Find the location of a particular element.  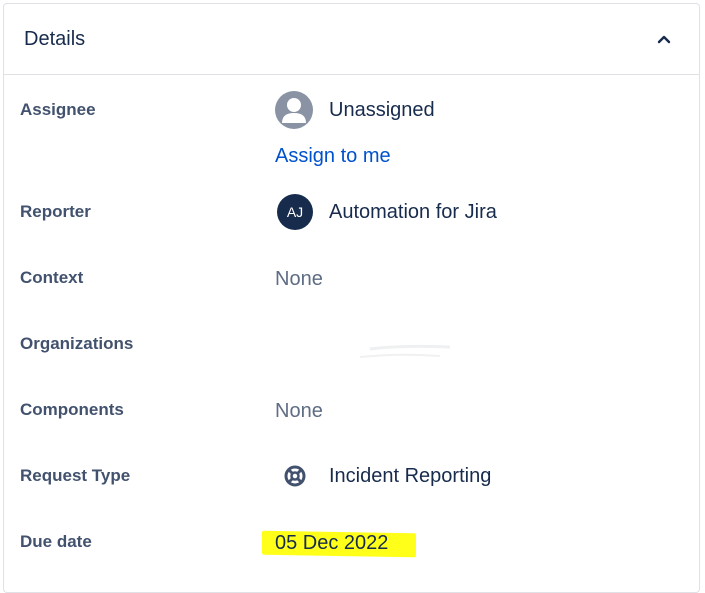

reporter-label: Reporter is located at coordinates (55, 211).